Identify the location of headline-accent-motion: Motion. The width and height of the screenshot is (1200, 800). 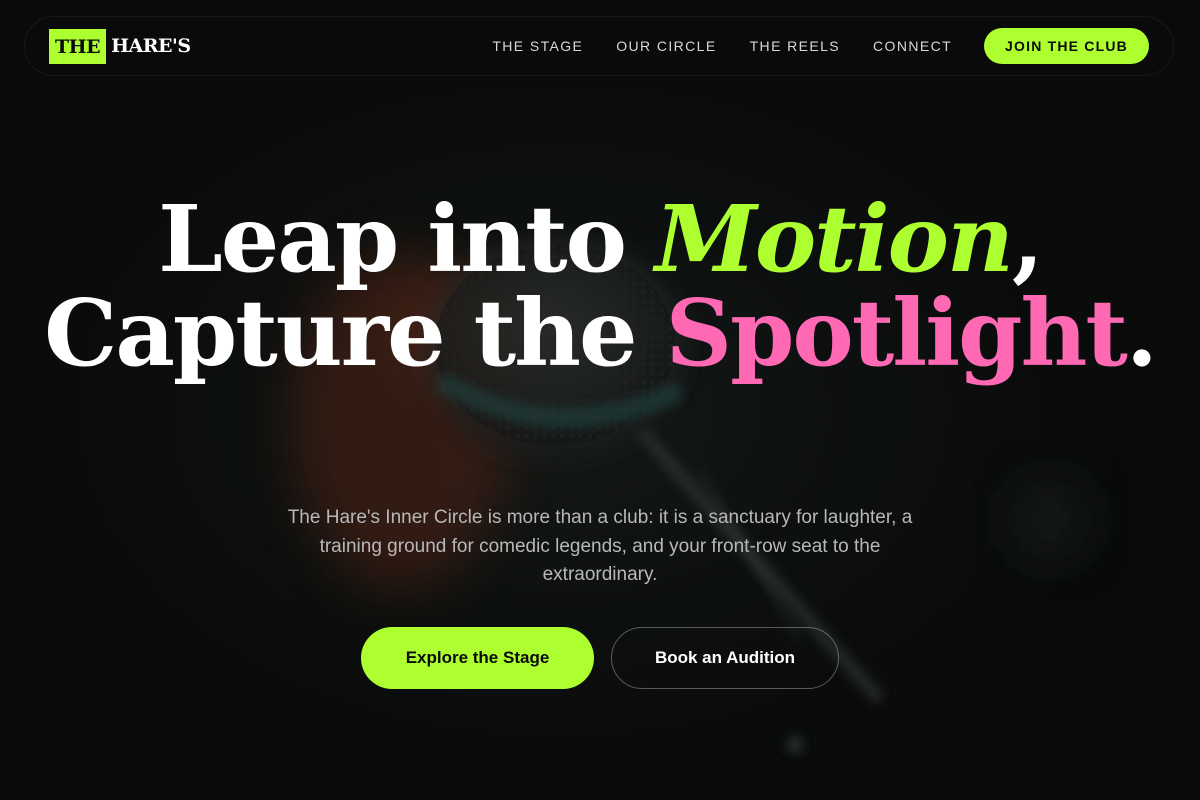
(834, 239).